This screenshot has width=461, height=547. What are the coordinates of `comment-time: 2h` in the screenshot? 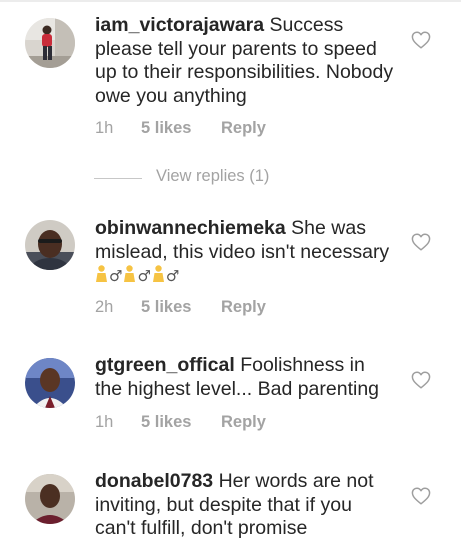 It's located at (104, 307).